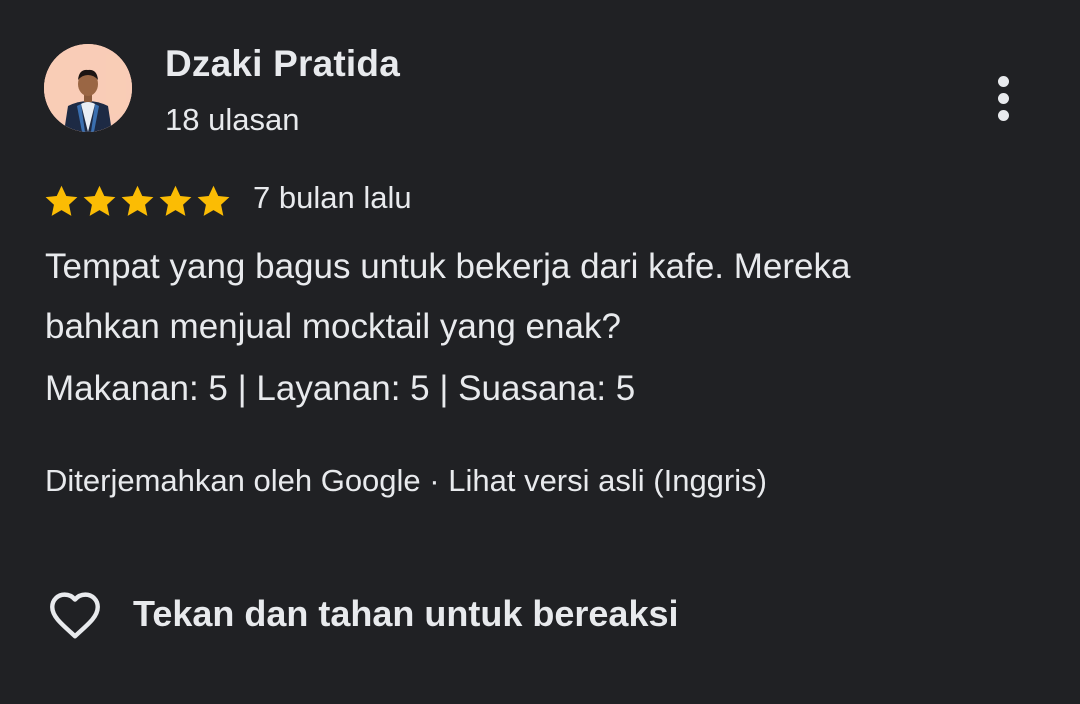 The image size is (1080, 704). I want to click on heart-outline-icon, so click(75, 615).